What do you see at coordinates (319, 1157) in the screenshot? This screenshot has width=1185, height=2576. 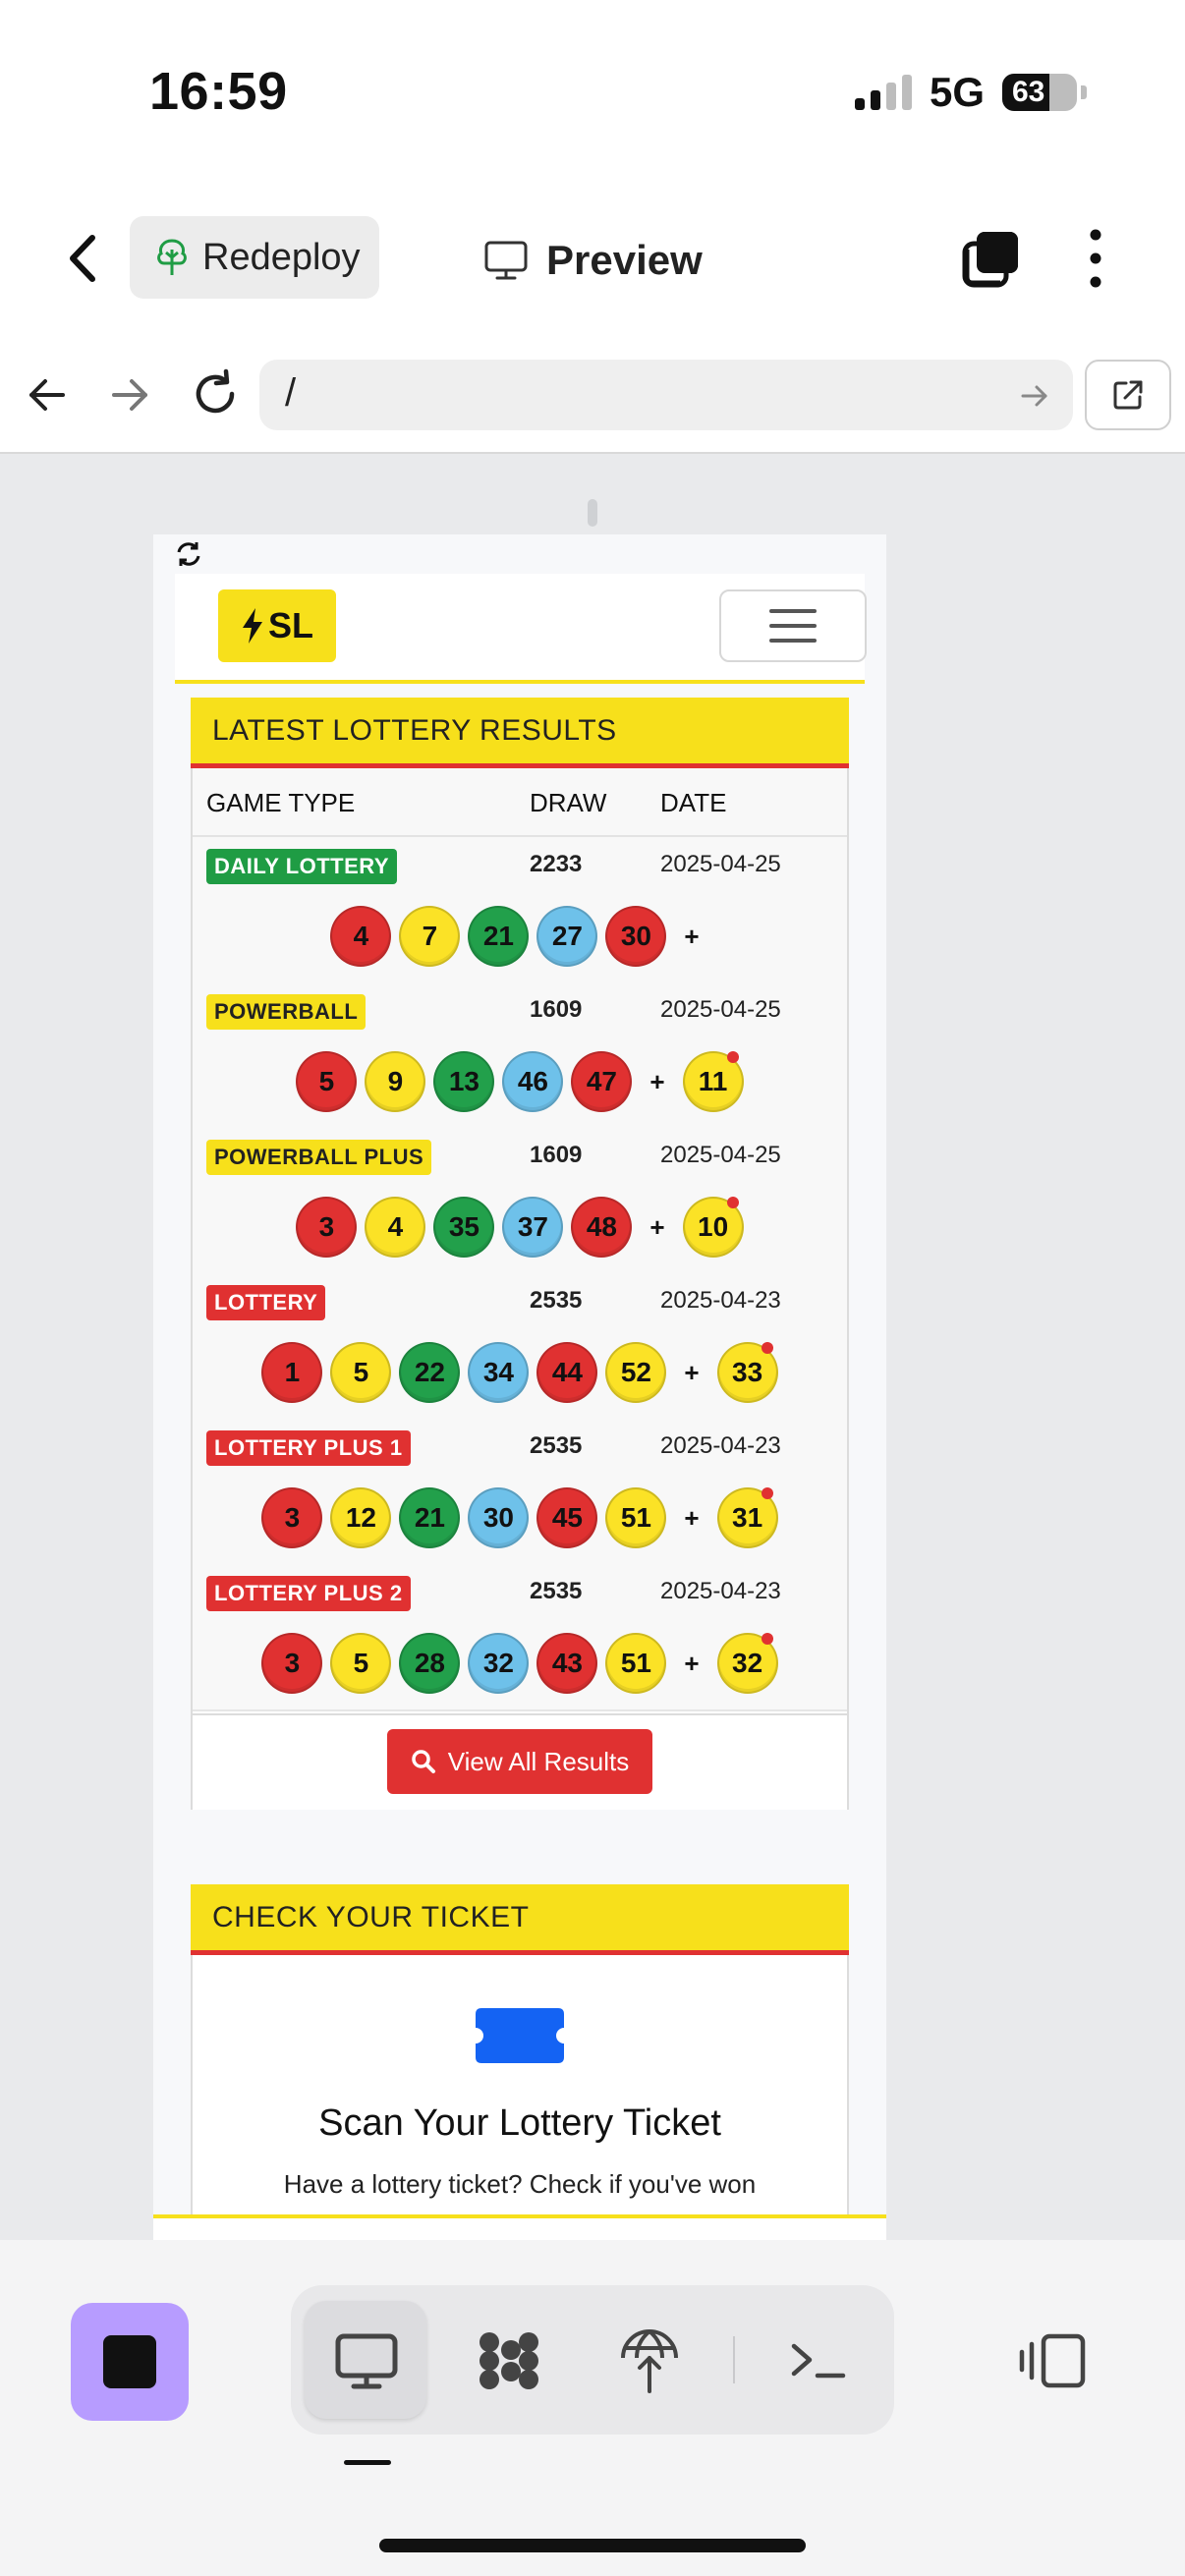 I see `game-type-badge: POWERBALL PLUS` at bounding box center [319, 1157].